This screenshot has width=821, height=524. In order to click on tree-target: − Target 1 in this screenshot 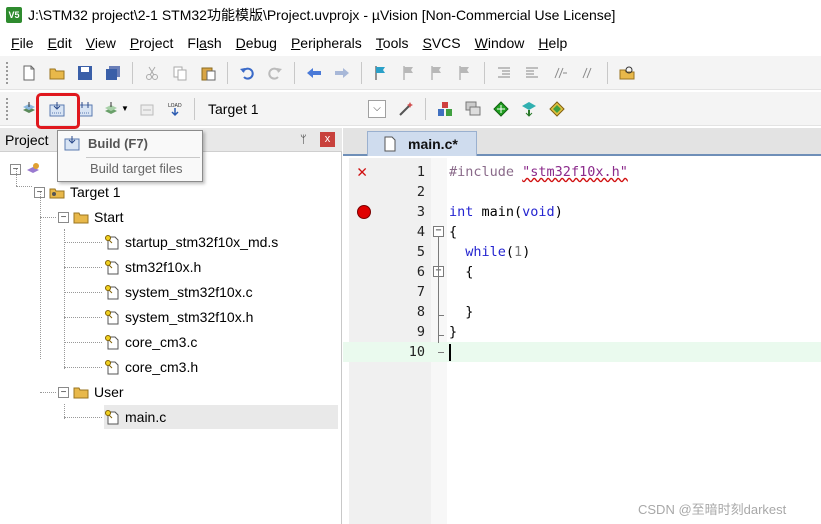, I will do `click(77, 192)`.